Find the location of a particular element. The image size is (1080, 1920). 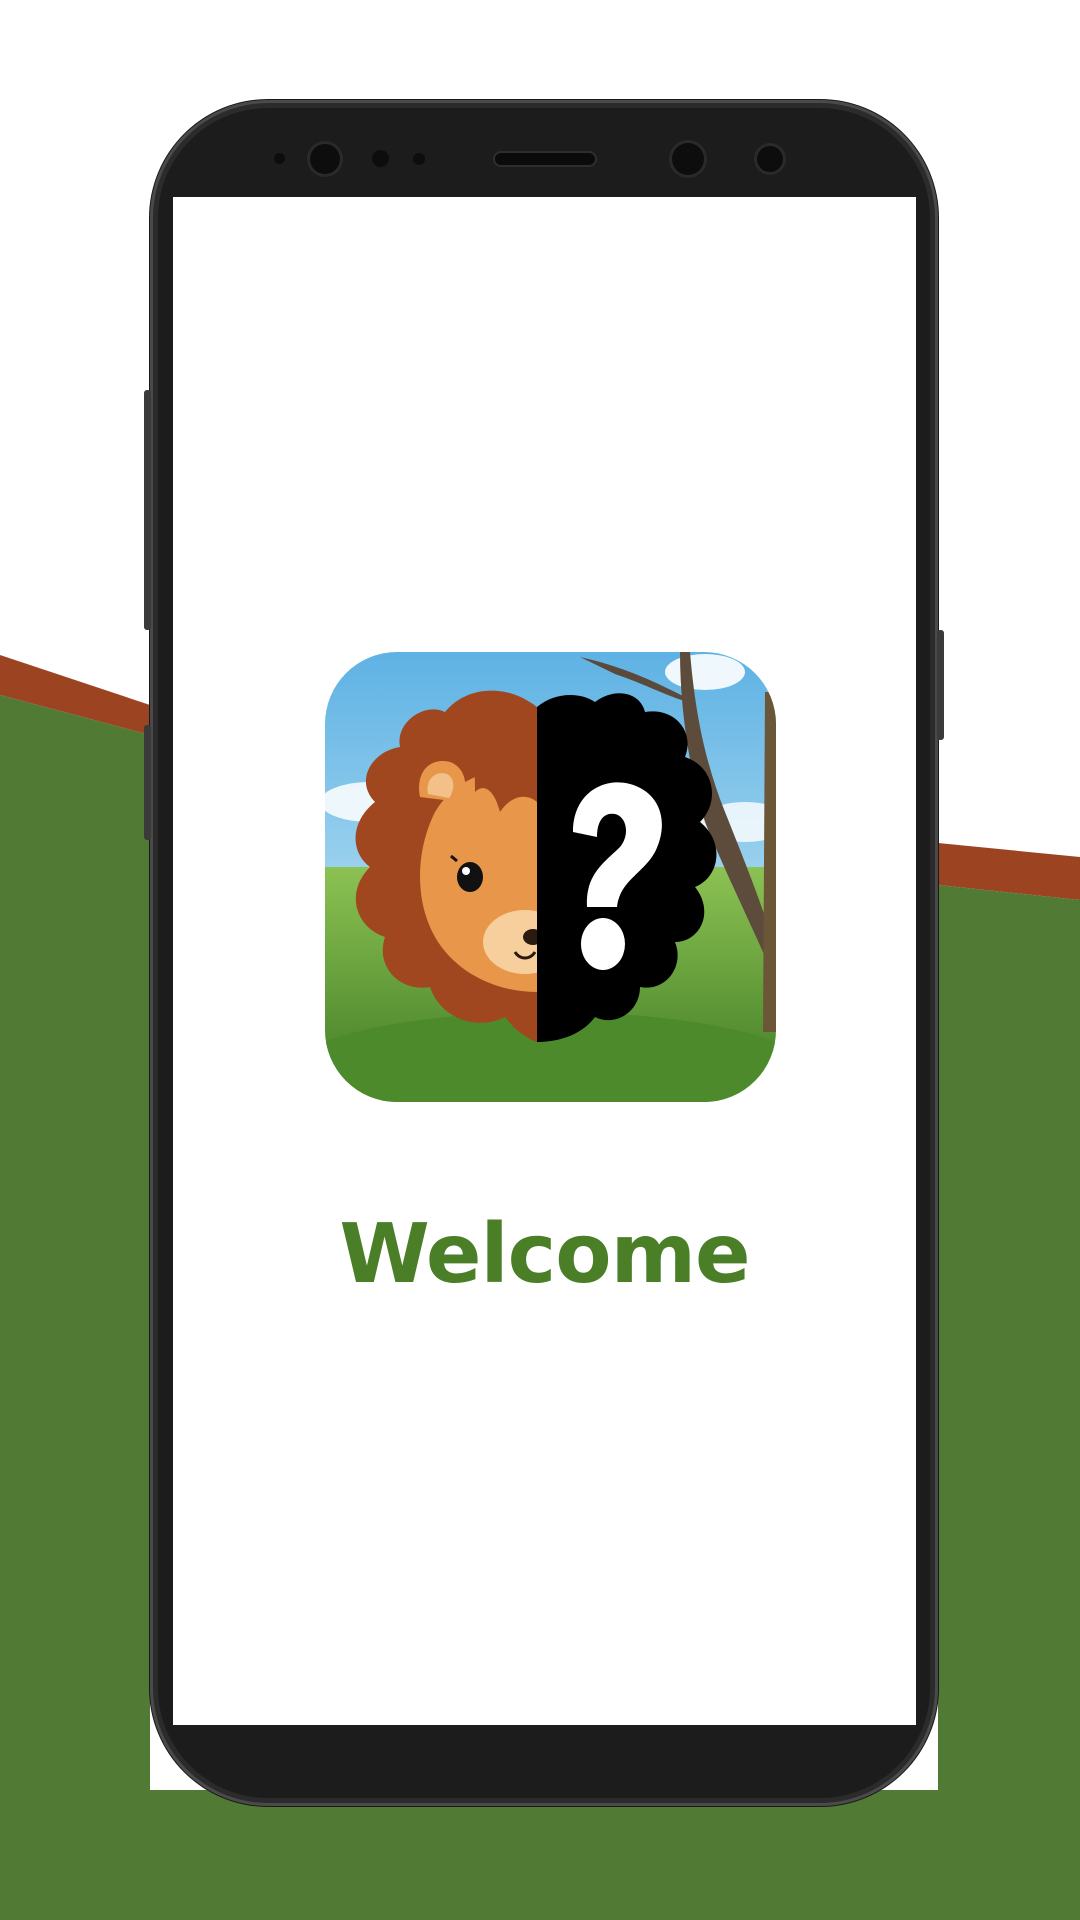

phone-volume-button is located at coordinates (147, 510).